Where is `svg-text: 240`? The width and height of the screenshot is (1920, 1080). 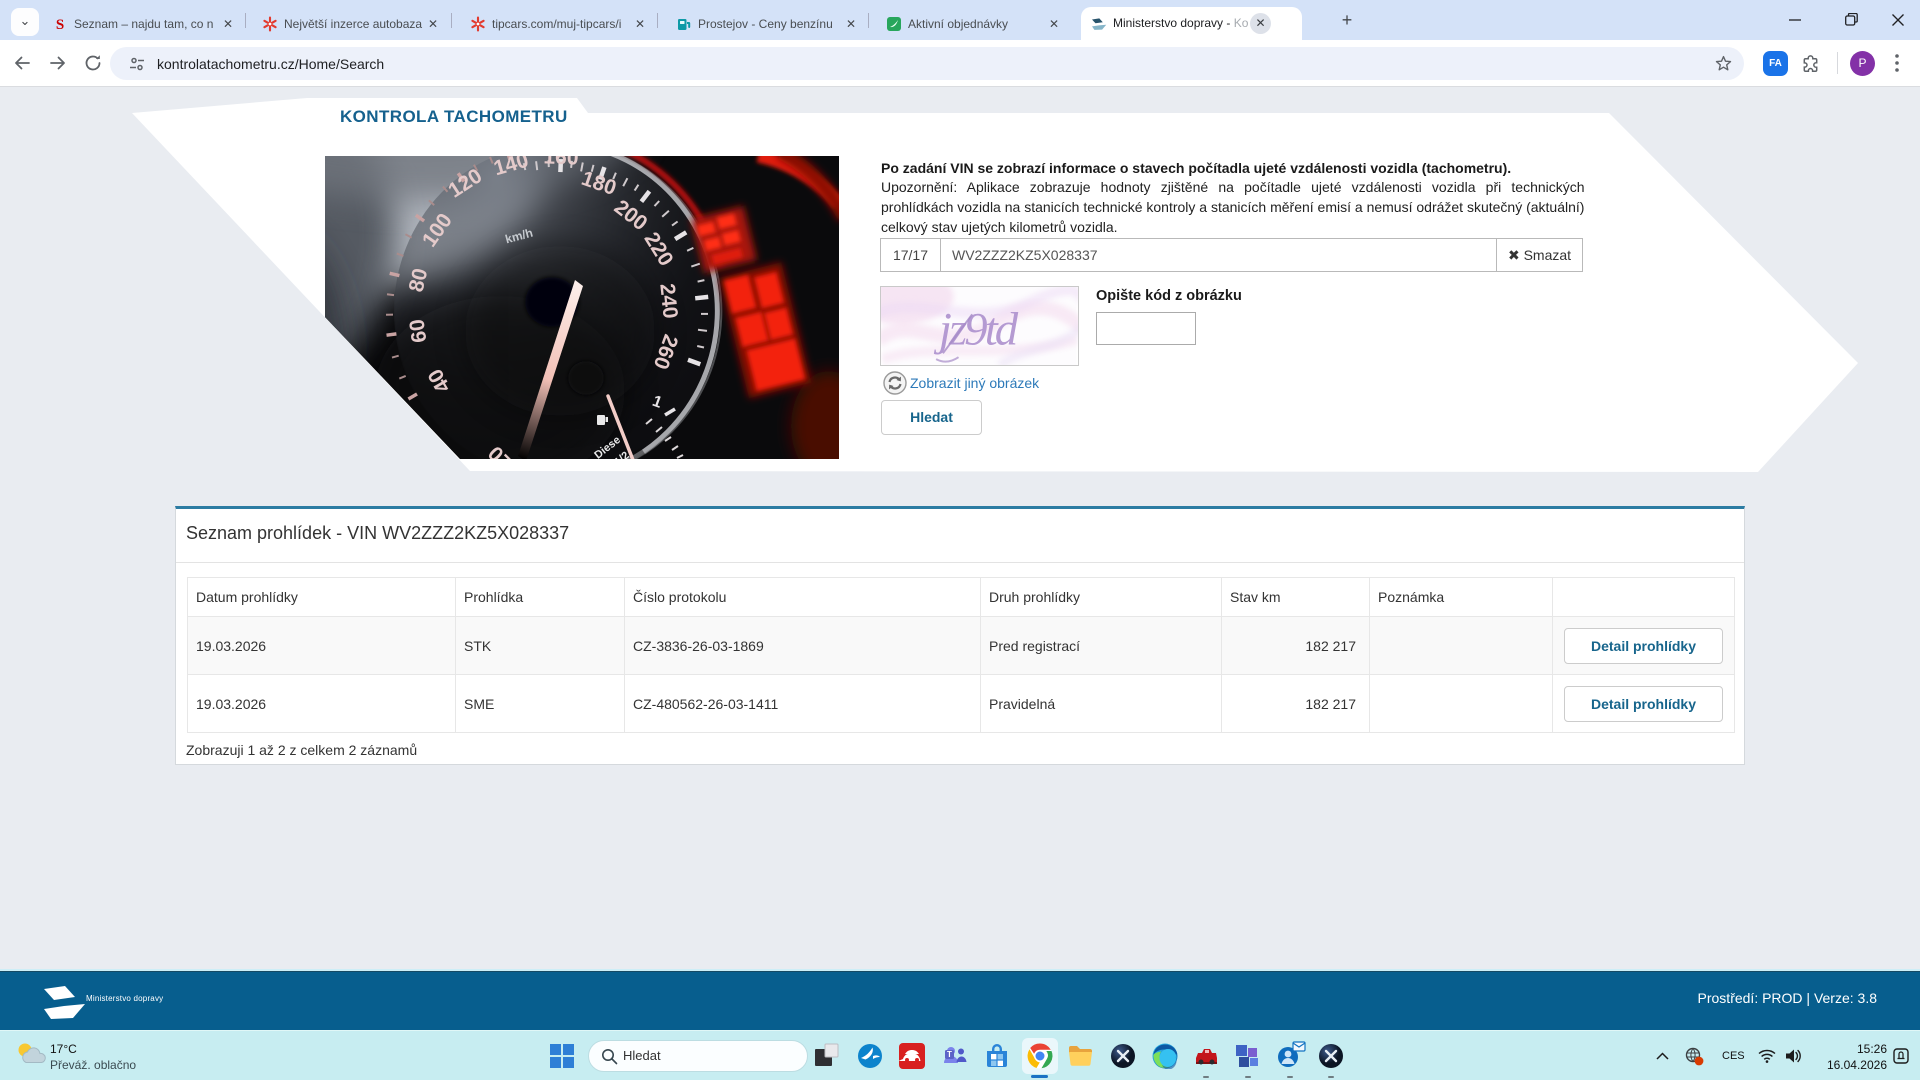 svg-text: 240 is located at coordinates (668, 300).